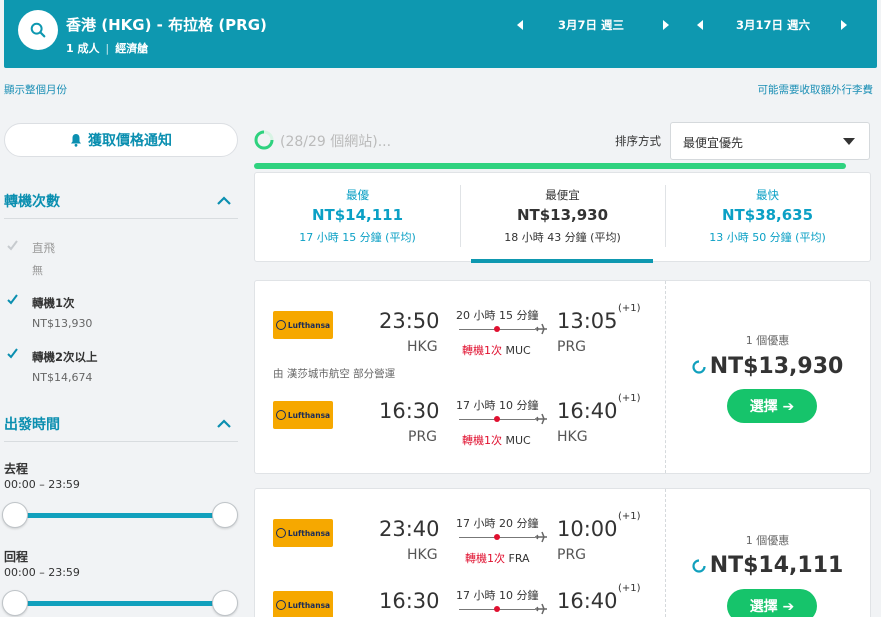  Describe the element at coordinates (776, 366) in the screenshot. I see `price-value: NT$13,930` at that location.